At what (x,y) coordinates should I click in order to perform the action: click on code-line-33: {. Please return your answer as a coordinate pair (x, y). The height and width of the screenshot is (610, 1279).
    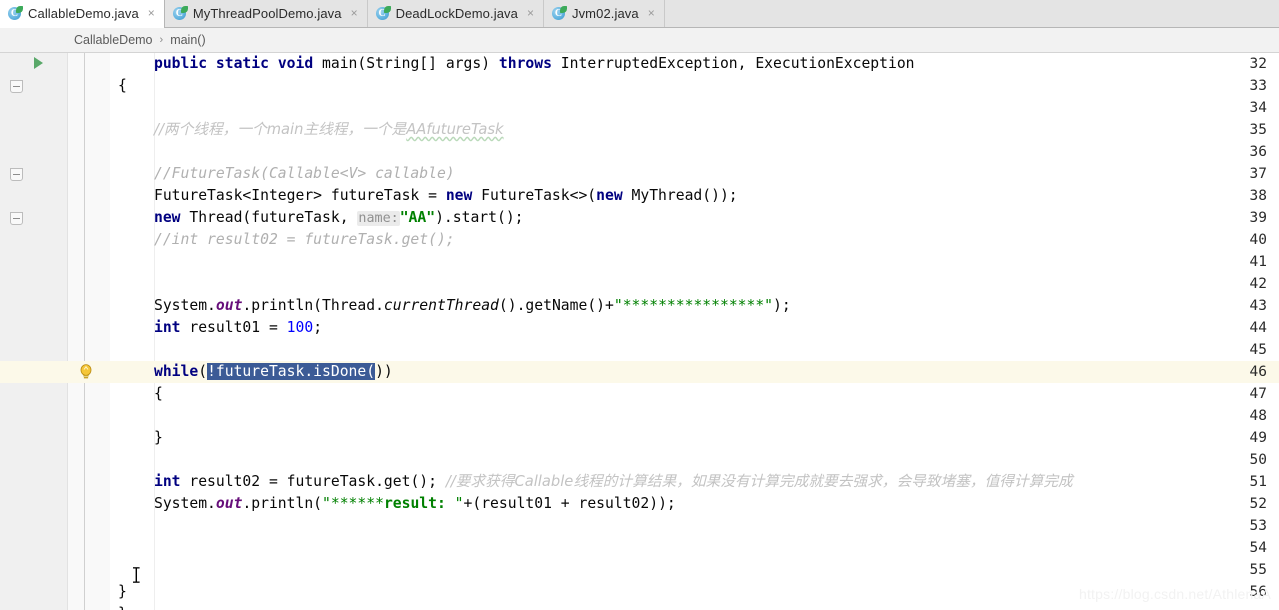
    Looking at the image, I should click on (118, 86).